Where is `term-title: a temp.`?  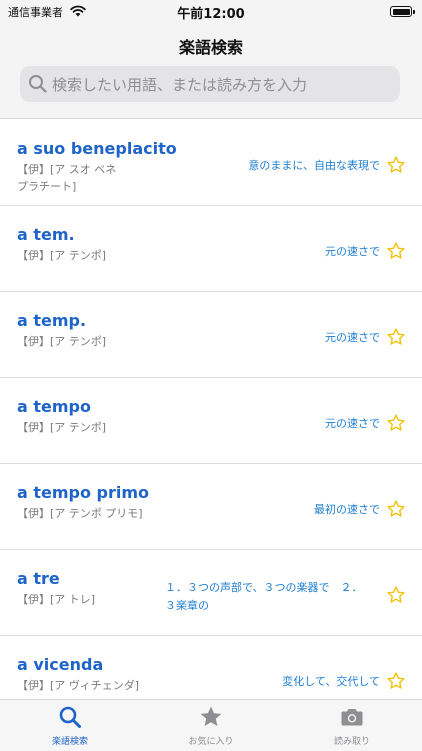
term-title: a temp. is located at coordinates (52, 320).